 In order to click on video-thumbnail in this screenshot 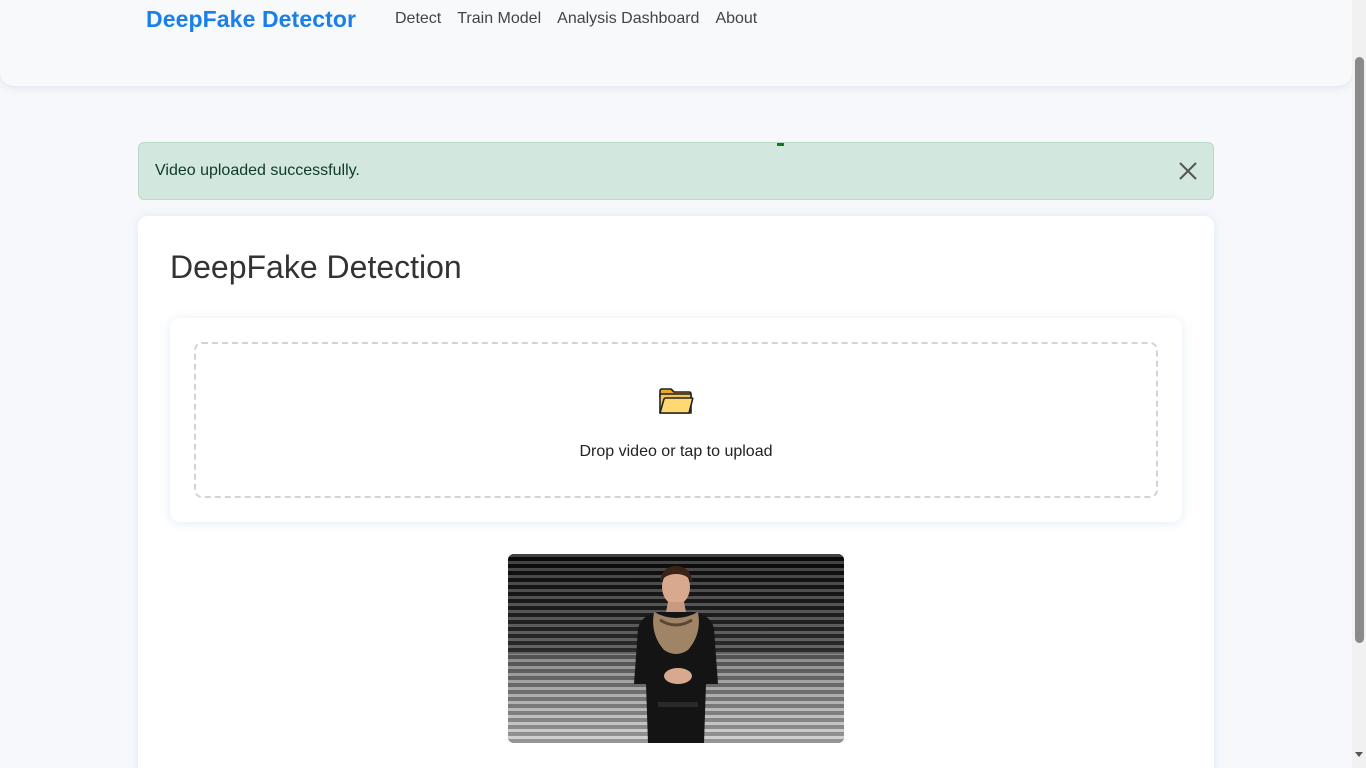, I will do `click(676, 648)`.